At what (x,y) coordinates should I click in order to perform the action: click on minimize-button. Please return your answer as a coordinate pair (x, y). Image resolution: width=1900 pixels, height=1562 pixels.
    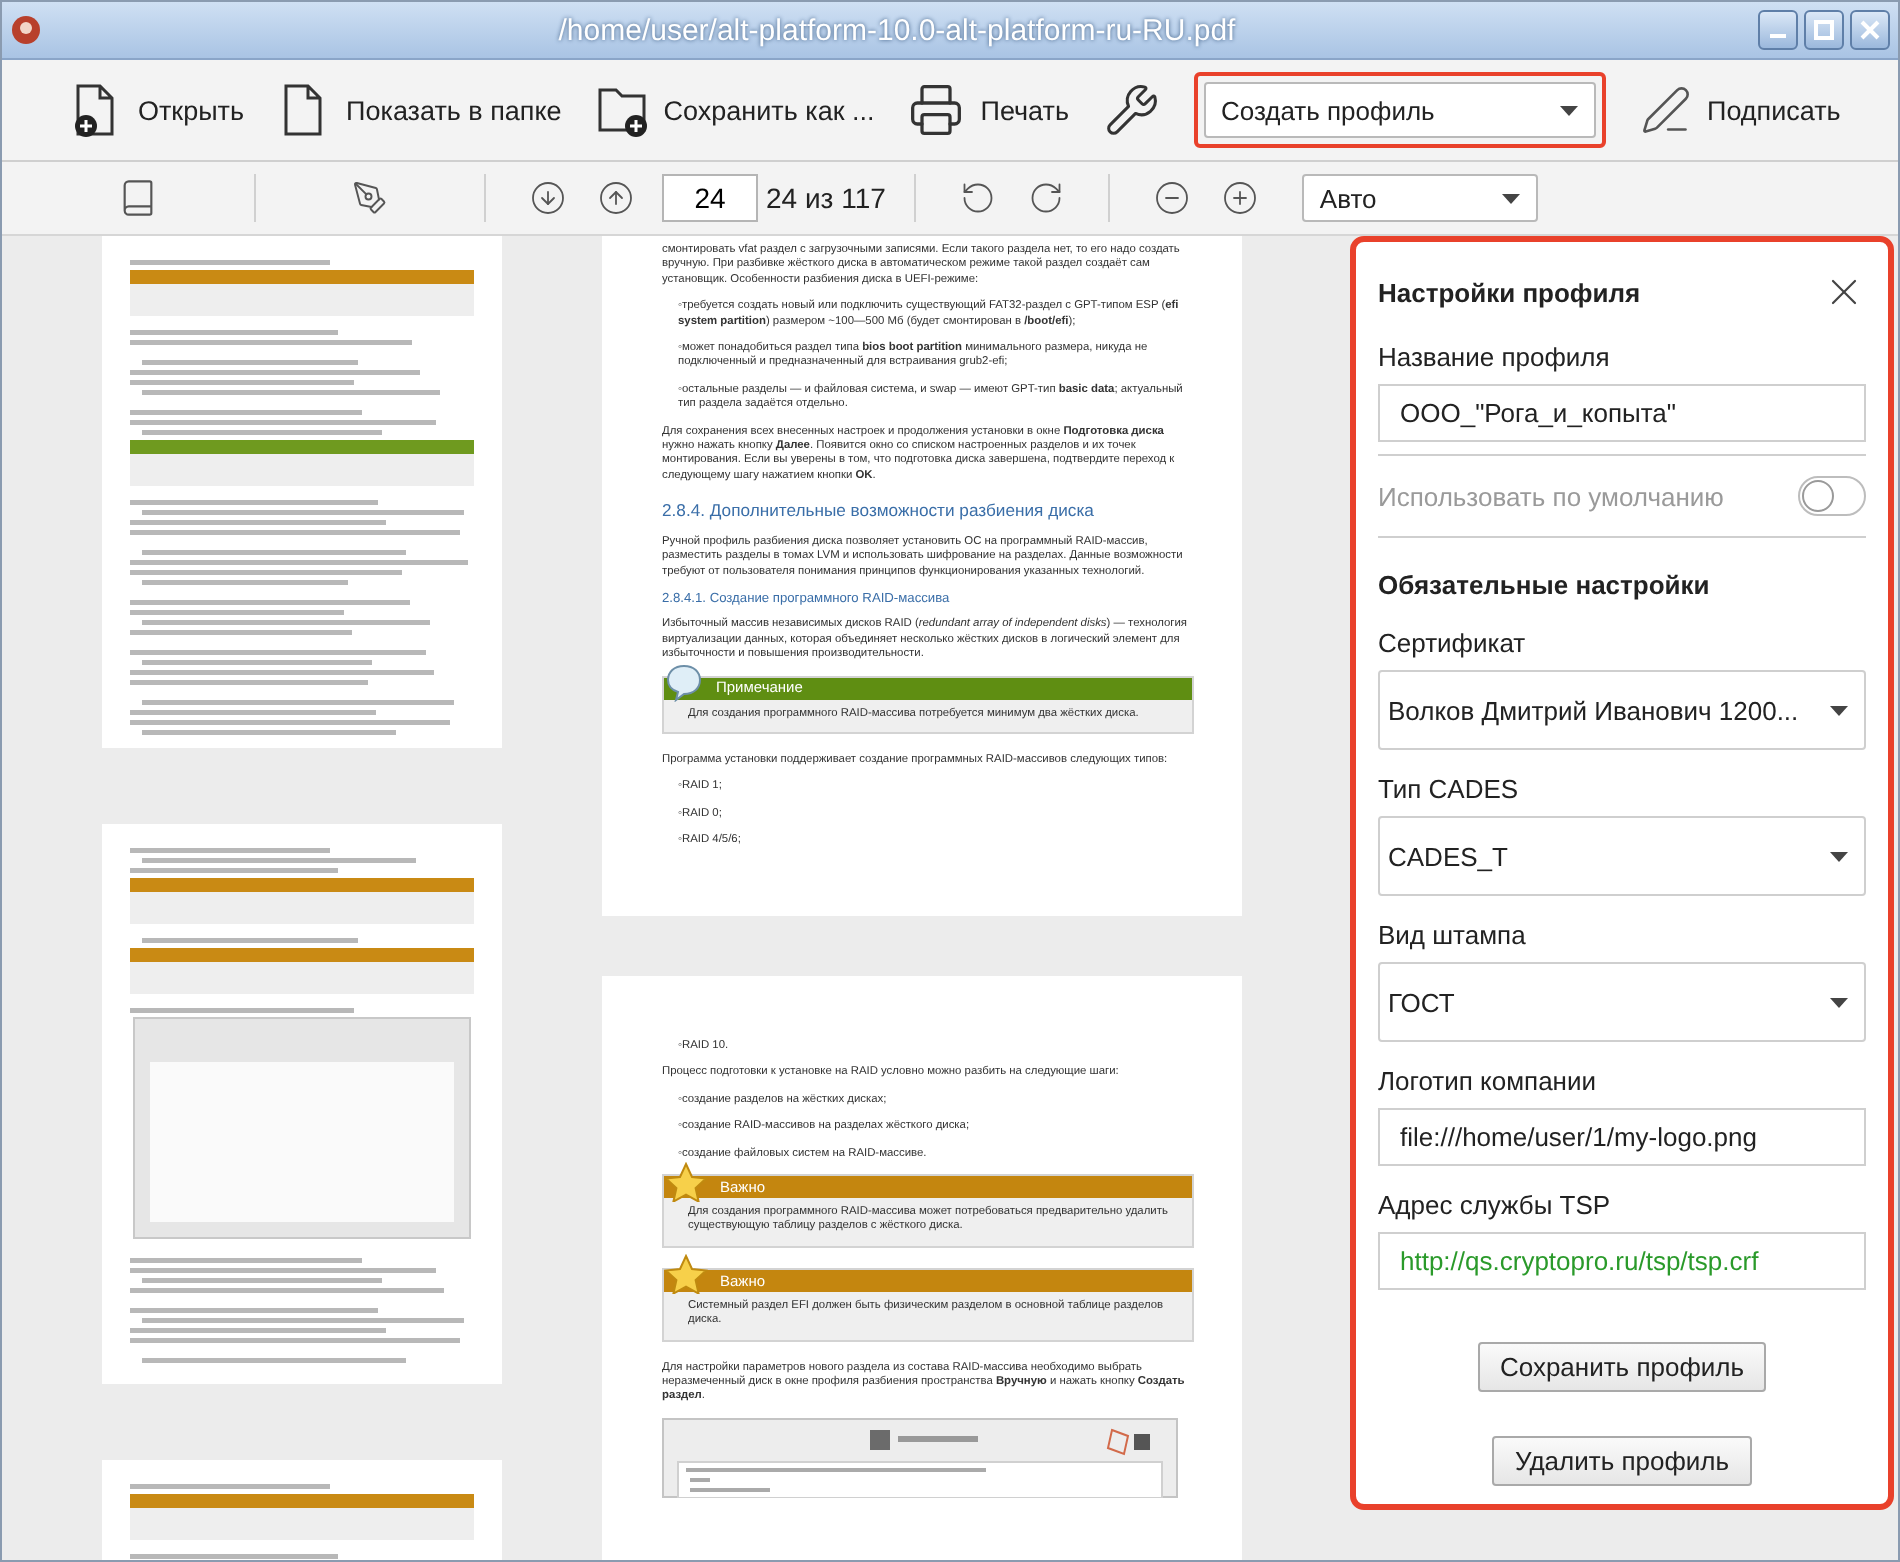
    Looking at the image, I should click on (1778, 30).